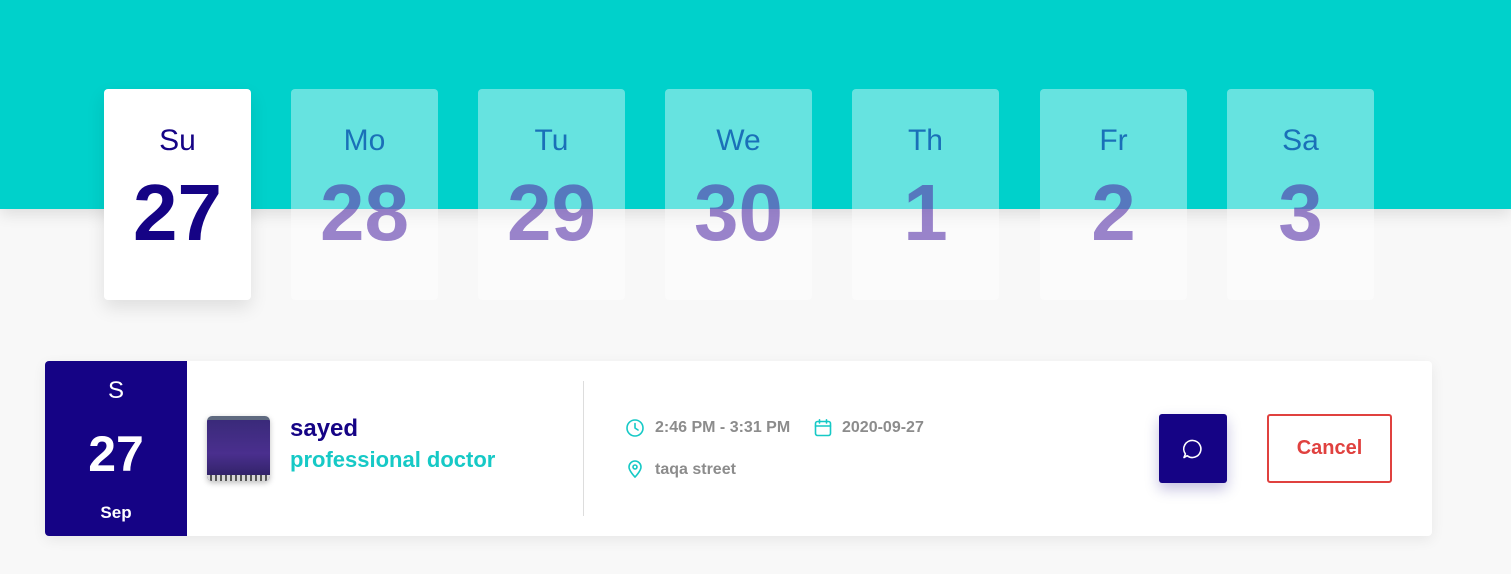  Describe the element at coordinates (177, 212) in the screenshot. I see `day-number: 27` at that location.